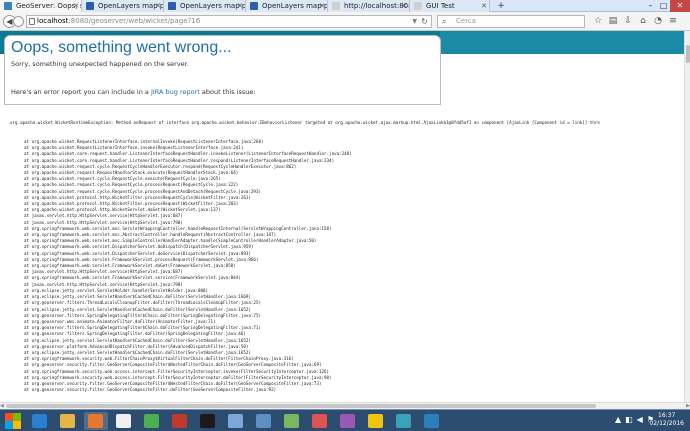 The image size is (690, 431). I want to click on toolbar-icons: ☆ ▤ ⇩ ⌂ ◔ ≡, so click(635, 21).